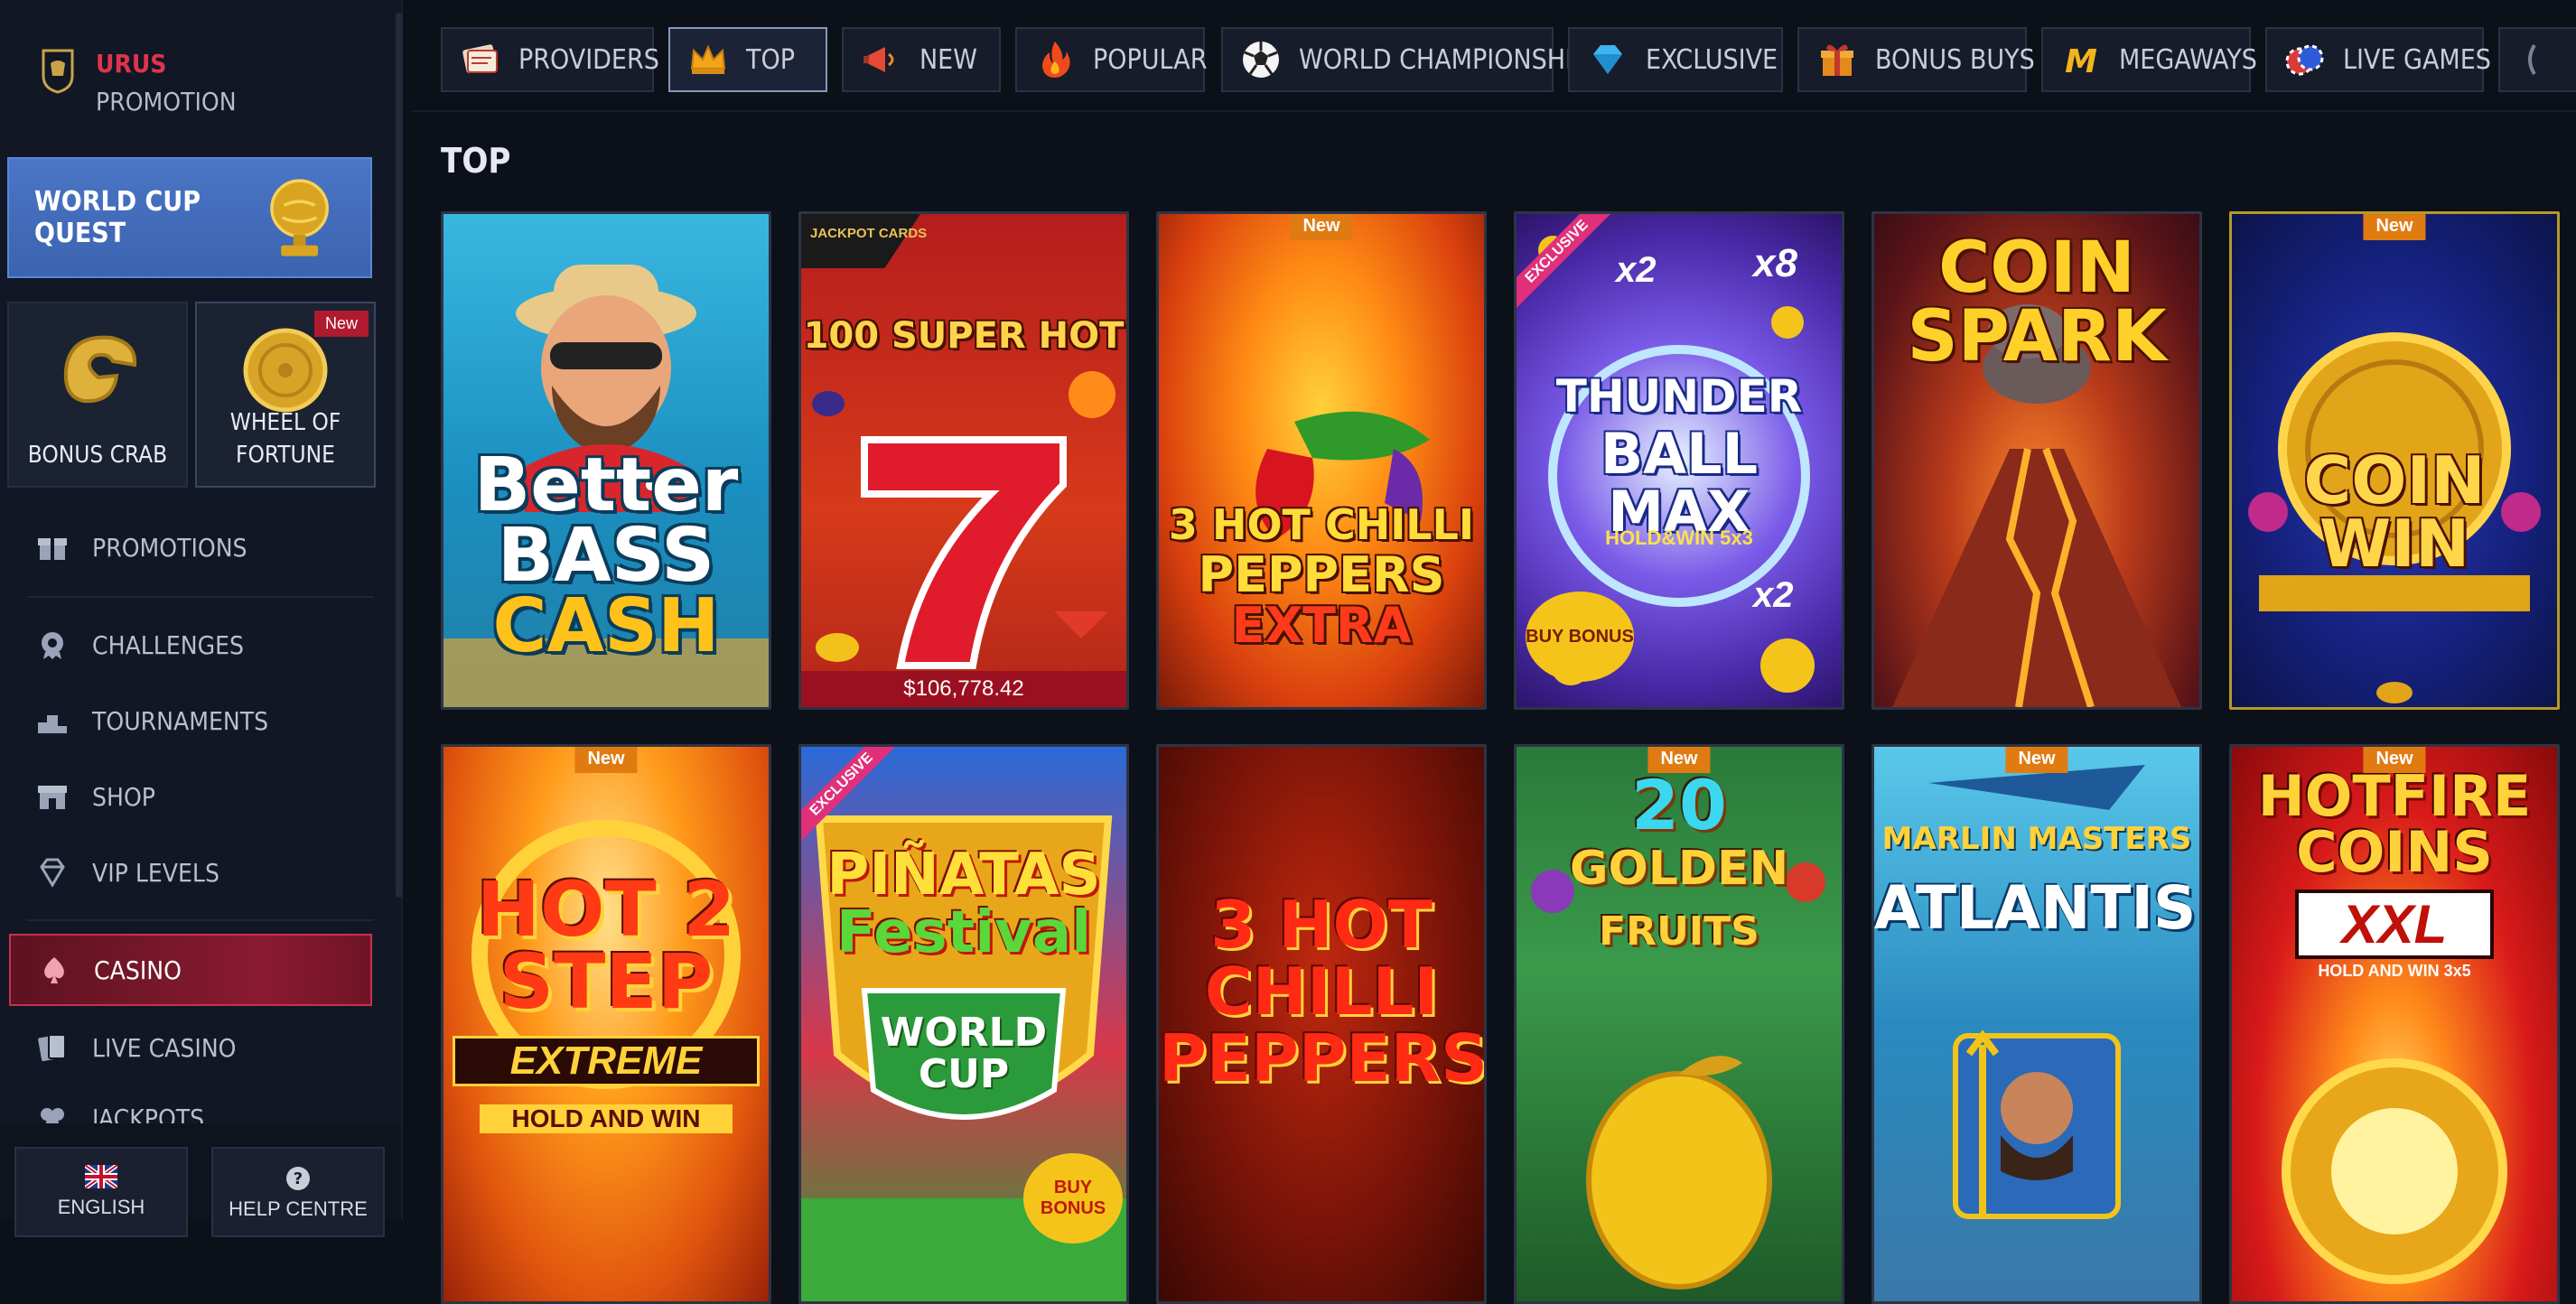 The width and height of the screenshot is (2576, 1304). What do you see at coordinates (298, 1192) in the screenshot?
I see `help-centre-button: ? HELP CENTRE` at bounding box center [298, 1192].